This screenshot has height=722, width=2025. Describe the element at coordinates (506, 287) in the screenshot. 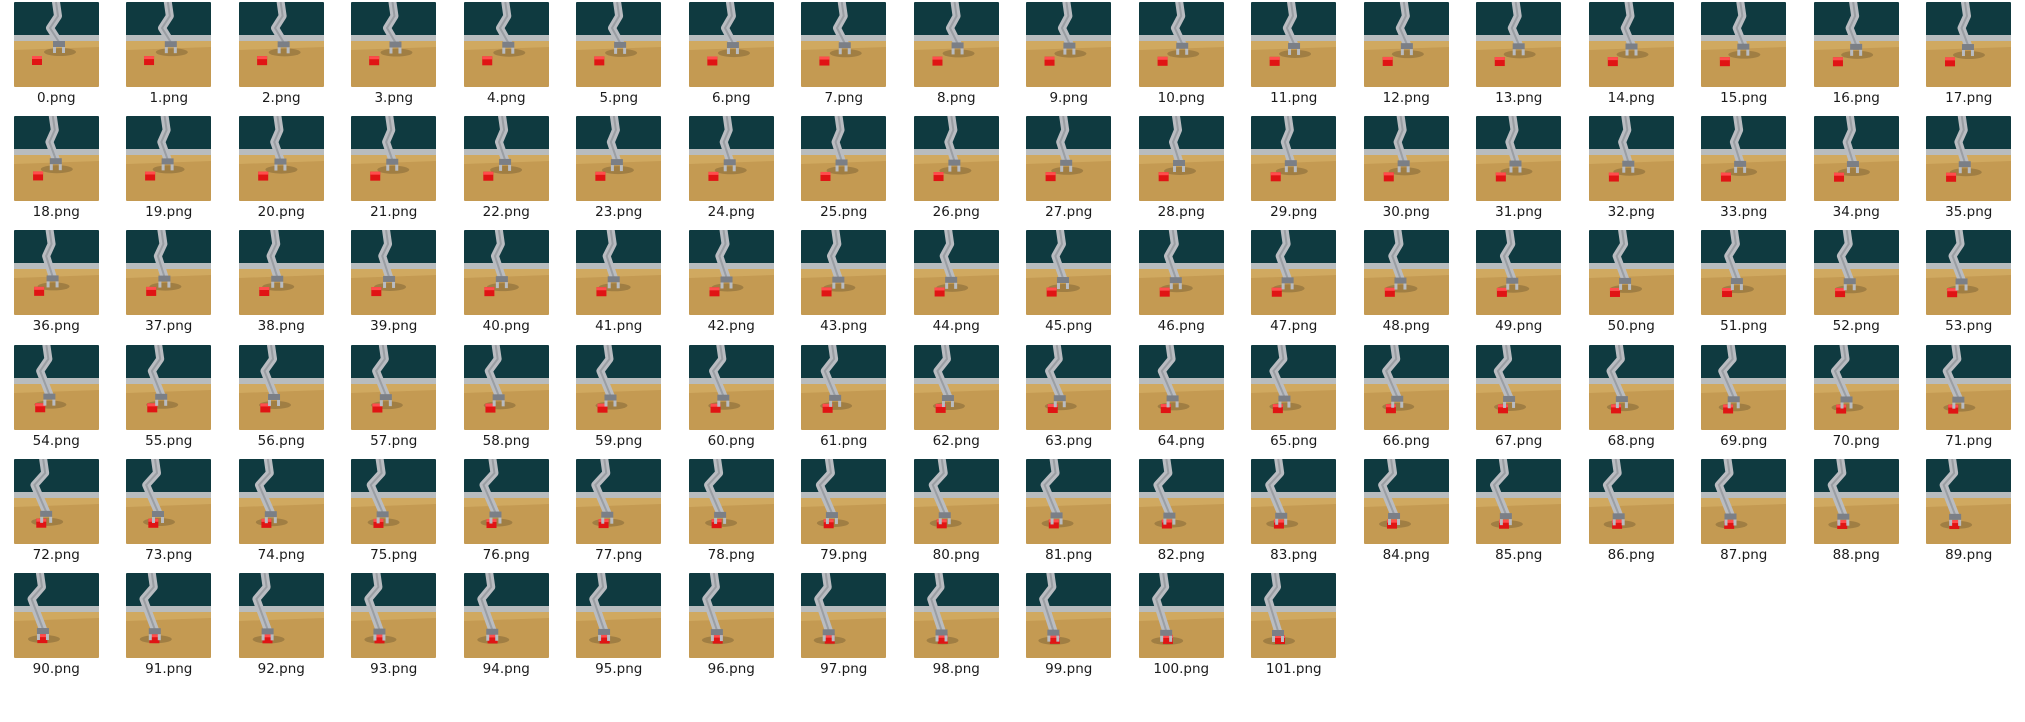

I see `file-item: 40.png` at that location.